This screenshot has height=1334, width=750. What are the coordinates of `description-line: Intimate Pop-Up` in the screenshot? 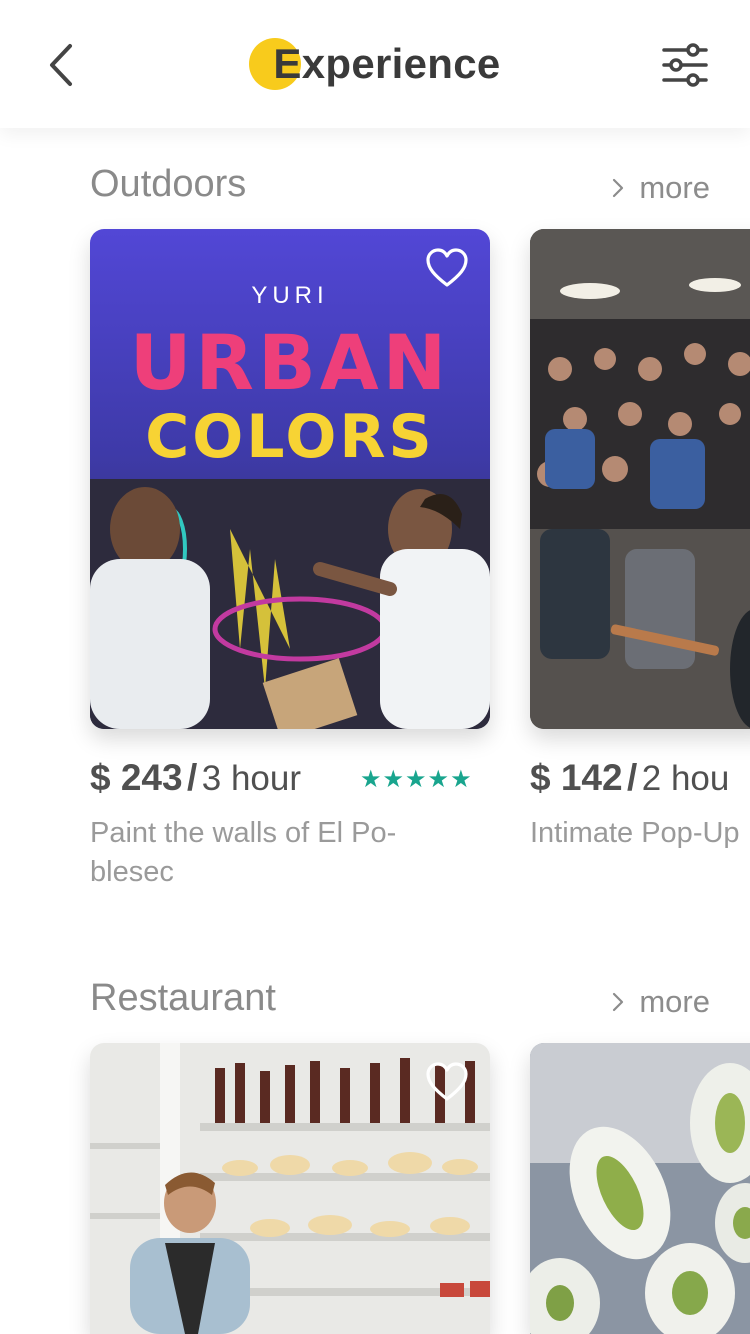 It's located at (635, 833).